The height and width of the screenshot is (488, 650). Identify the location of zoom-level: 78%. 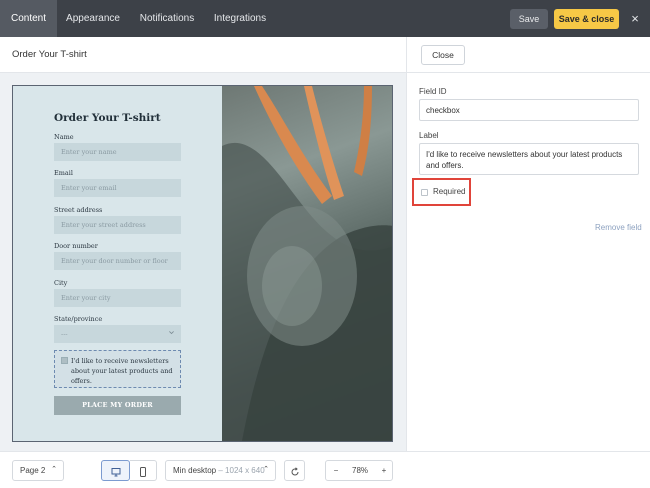
(360, 470).